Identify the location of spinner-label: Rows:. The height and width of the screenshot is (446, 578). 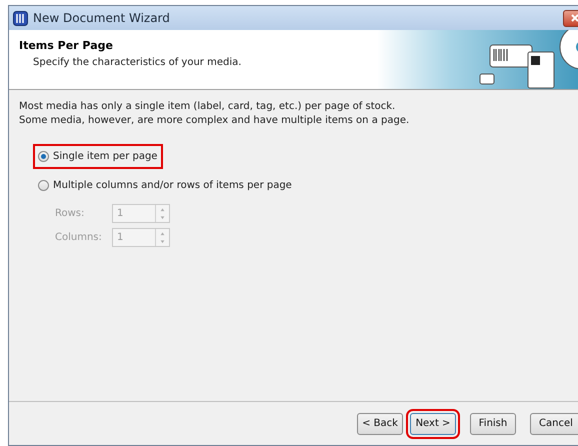
(70, 214).